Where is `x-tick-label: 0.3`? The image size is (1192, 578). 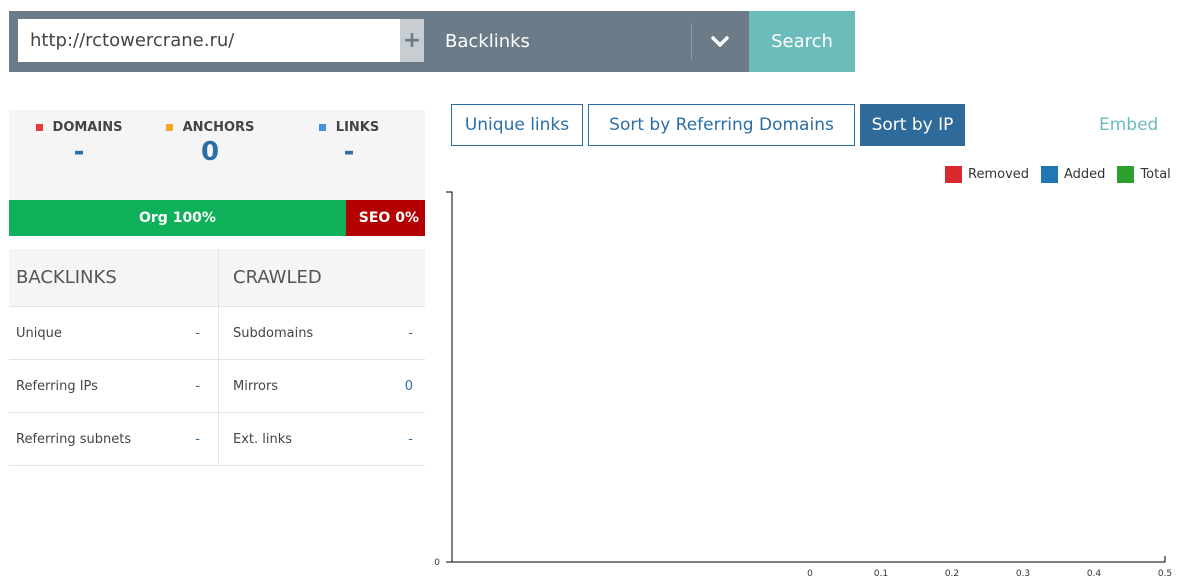
x-tick-label: 0.3 is located at coordinates (1023, 573).